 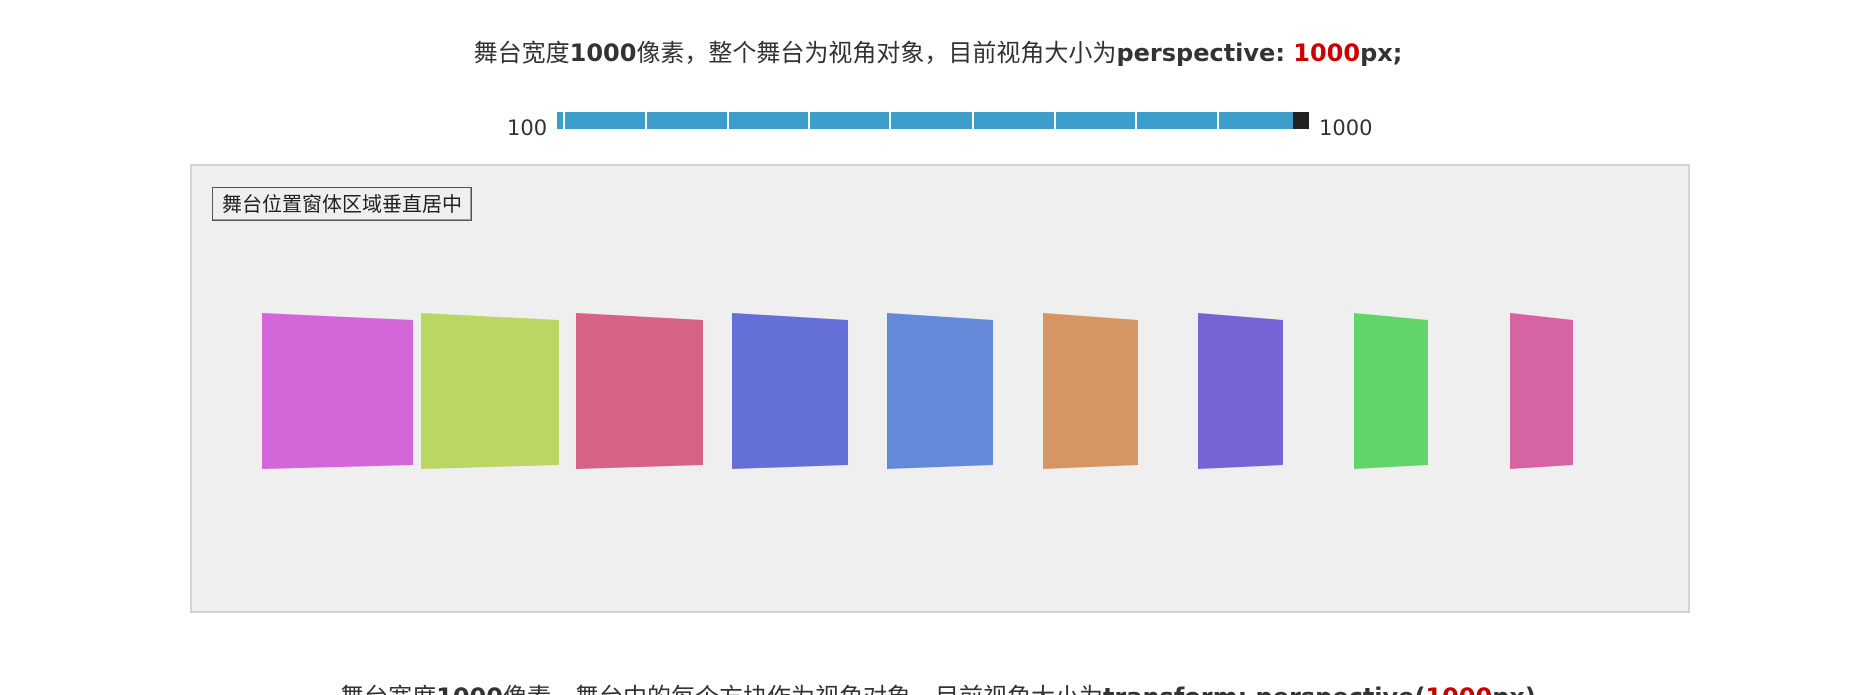 What do you see at coordinates (1205, 53) in the screenshot?
I see `caption-property: perspective:` at bounding box center [1205, 53].